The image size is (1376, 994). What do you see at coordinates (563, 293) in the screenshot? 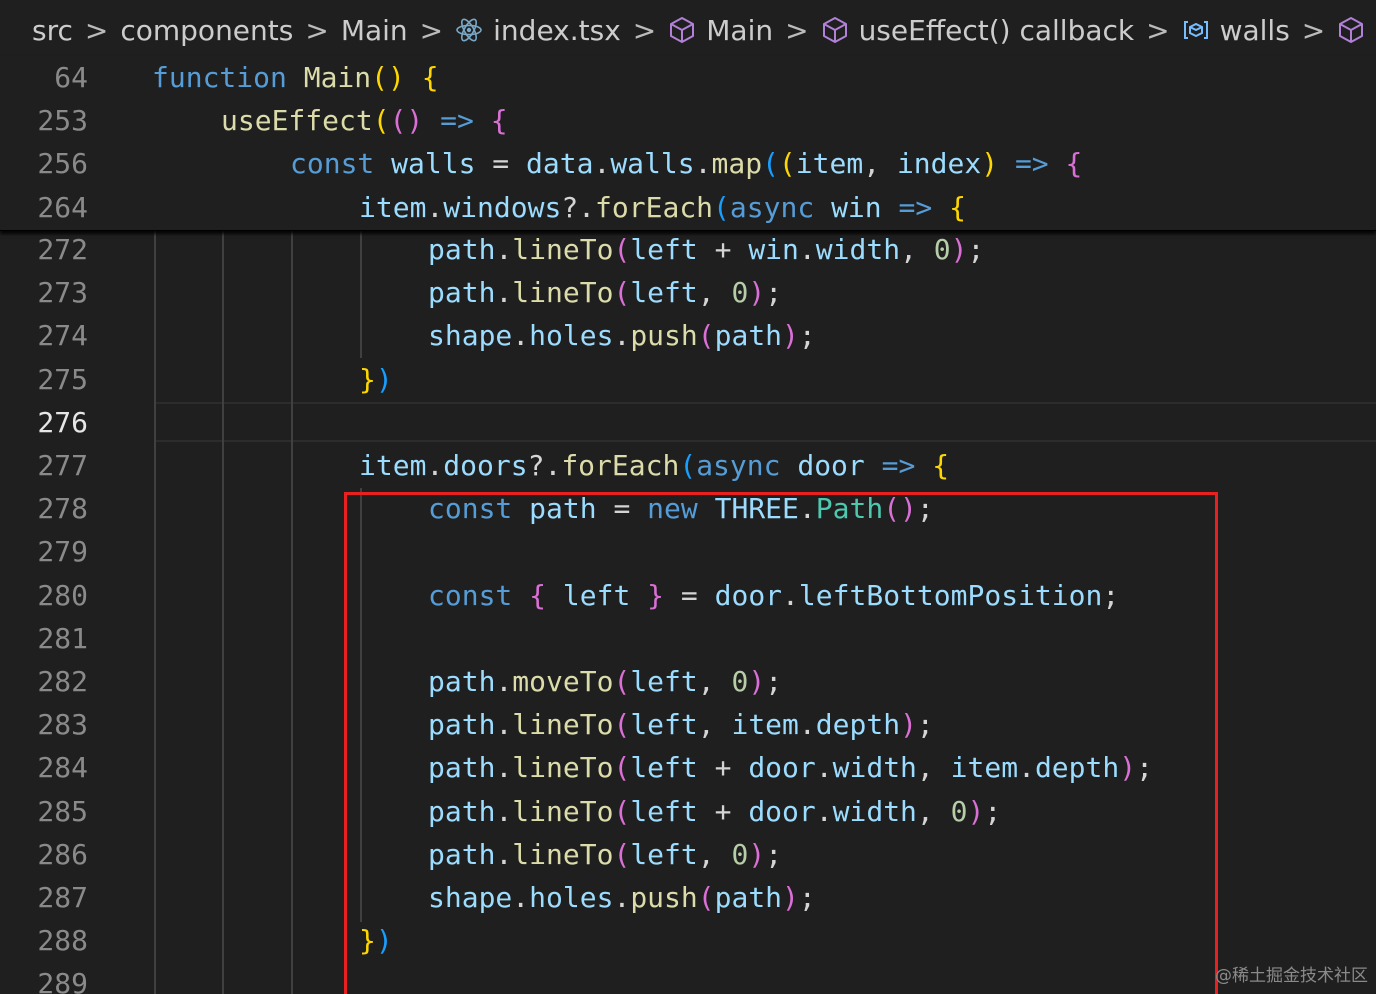
I see `code-token: lineTo` at bounding box center [563, 293].